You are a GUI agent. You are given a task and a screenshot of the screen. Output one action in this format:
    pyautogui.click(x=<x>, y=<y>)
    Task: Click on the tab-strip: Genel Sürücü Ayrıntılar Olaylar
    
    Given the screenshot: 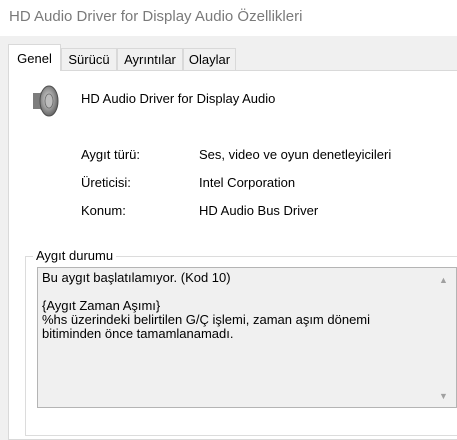 What is the action you would take?
    pyautogui.click(x=228, y=57)
    